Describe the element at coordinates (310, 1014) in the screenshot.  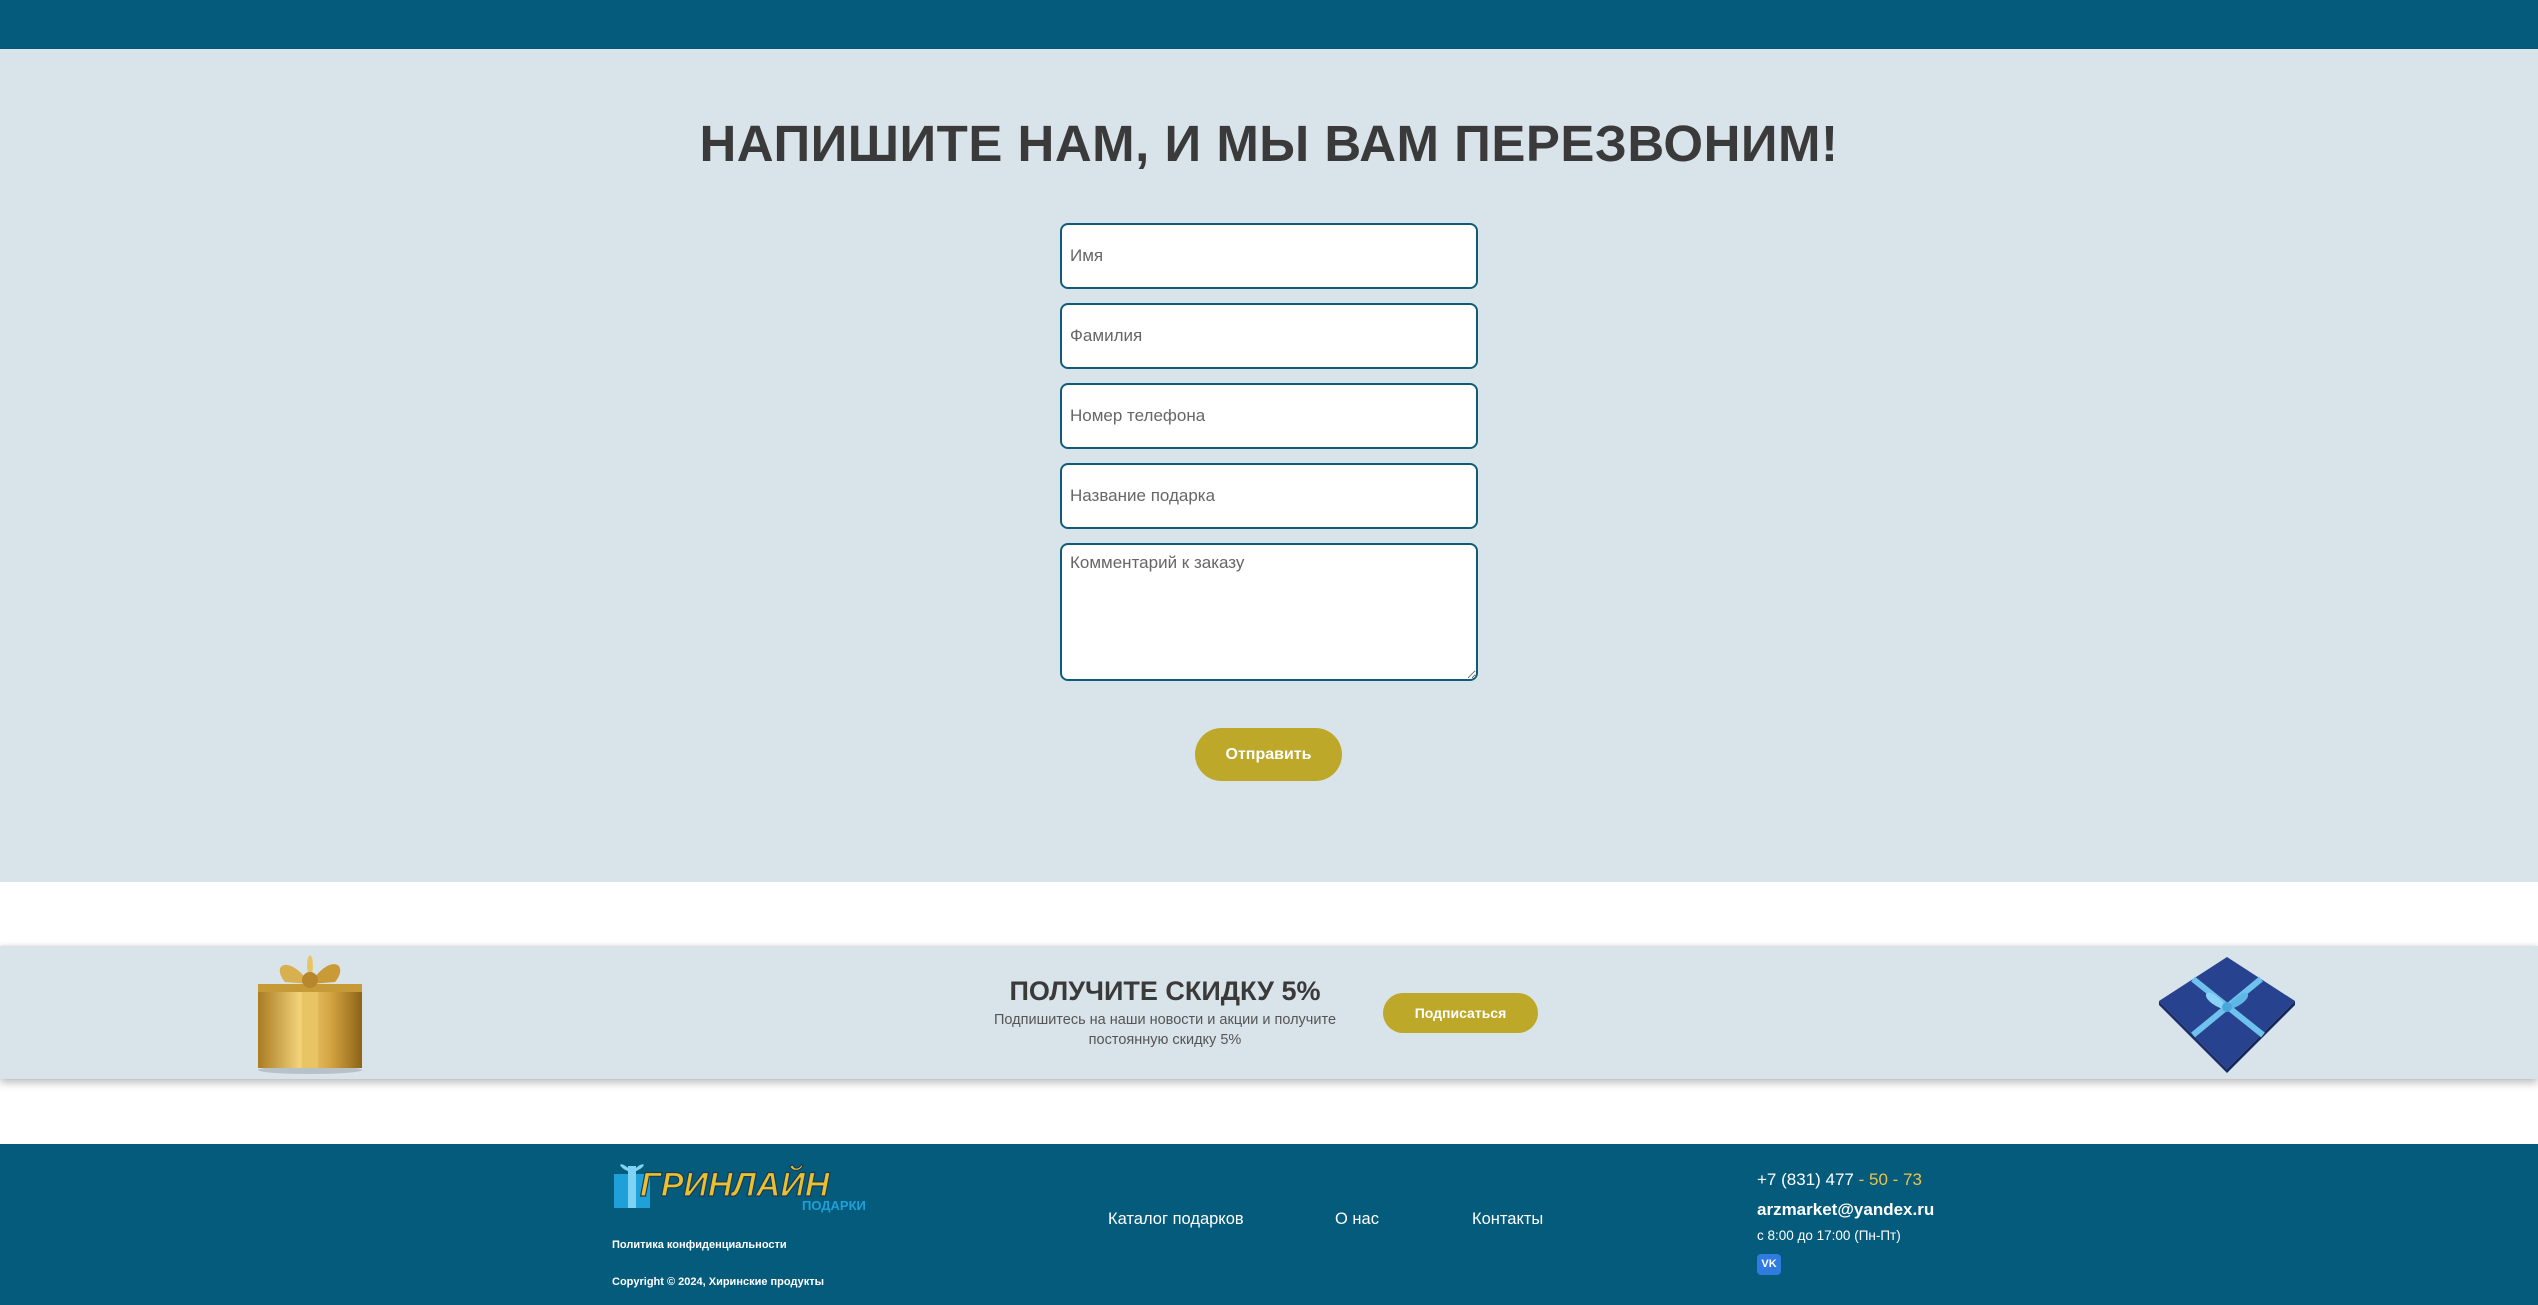
I see `gold-gift-box-image` at that location.